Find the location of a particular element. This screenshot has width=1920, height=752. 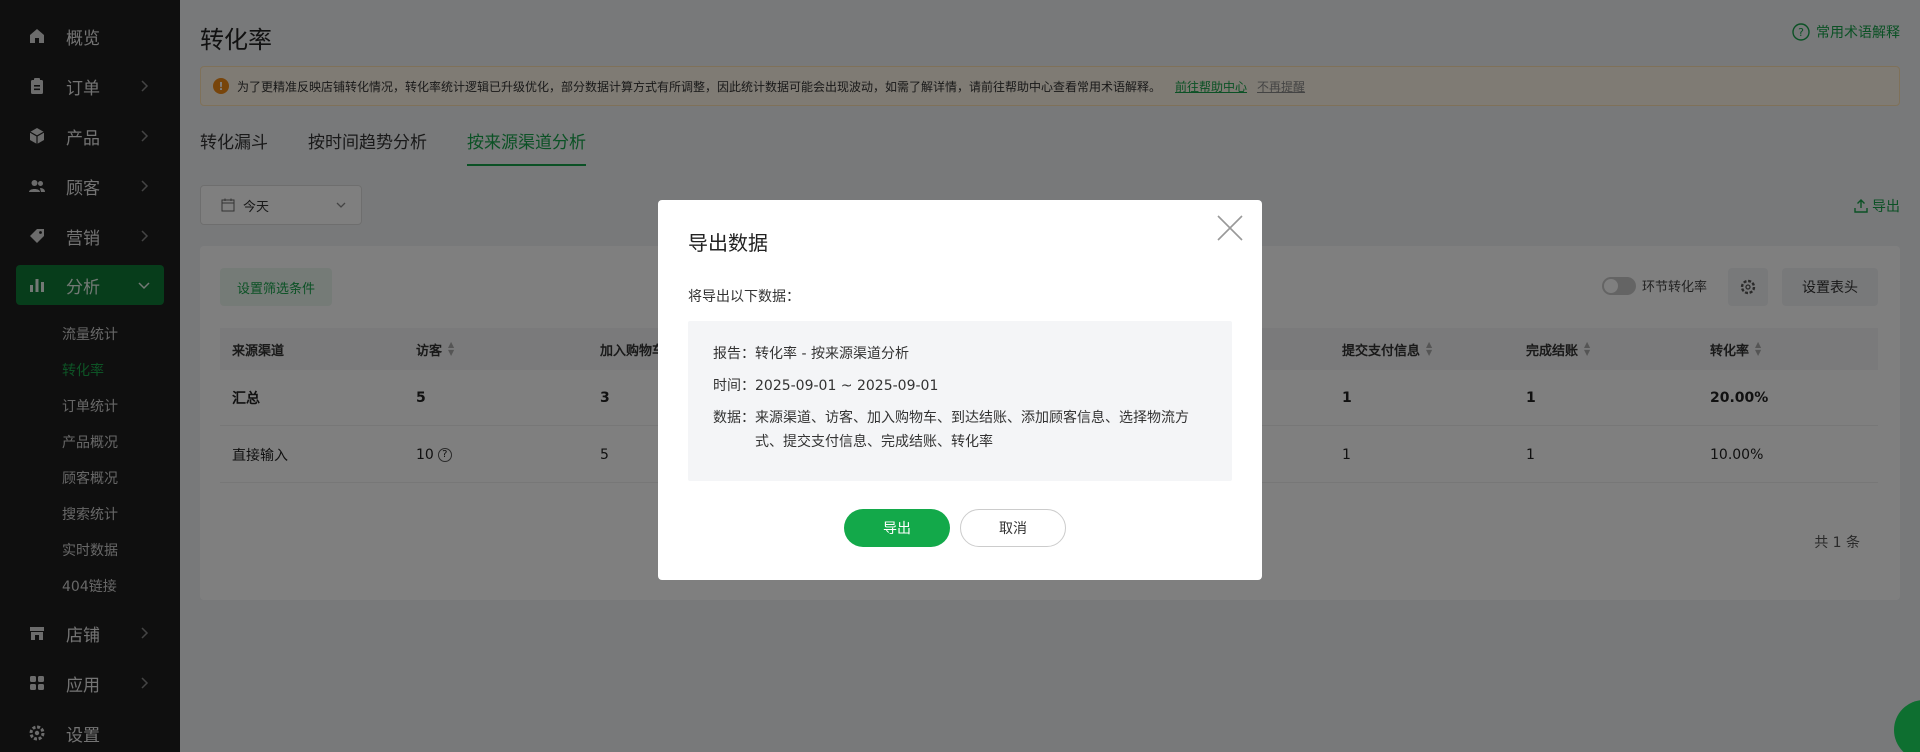

data-fields-label: 数据： is located at coordinates (734, 418).